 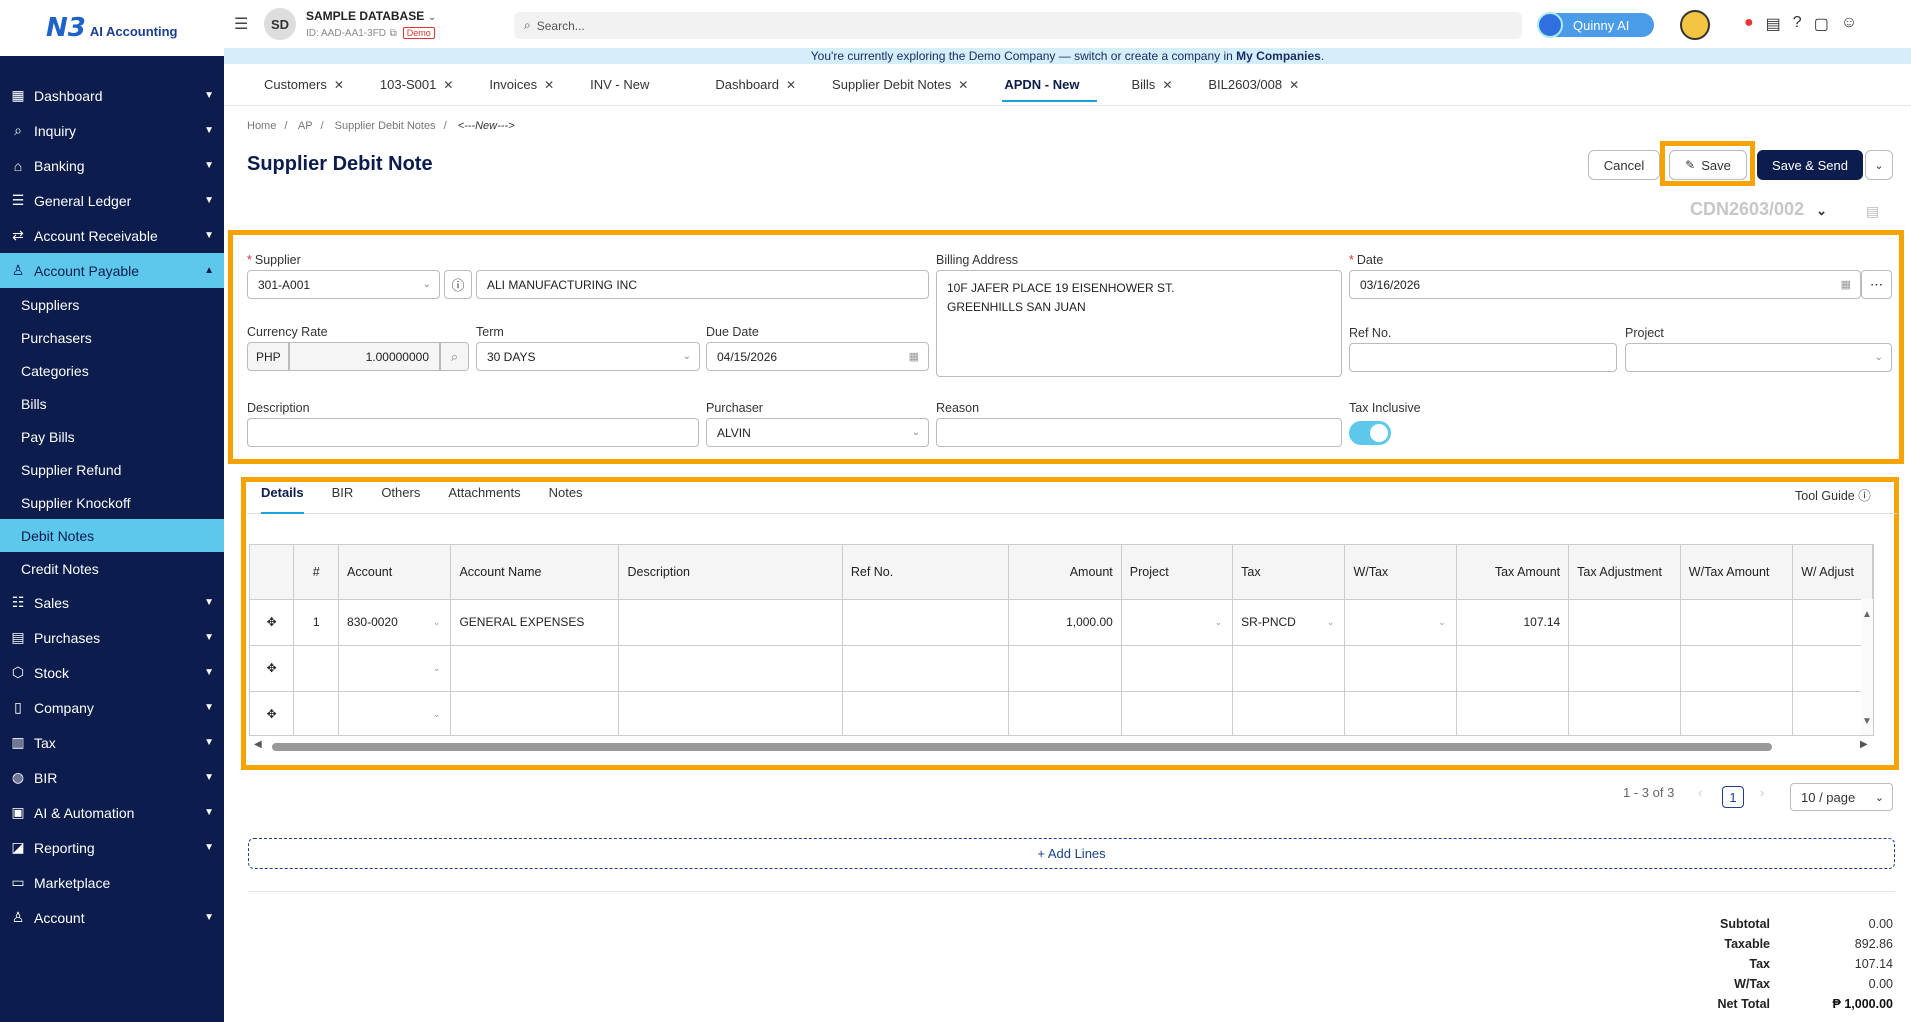 I want to click on my-companies-link: My Companies, so click(x=1278, y=56).